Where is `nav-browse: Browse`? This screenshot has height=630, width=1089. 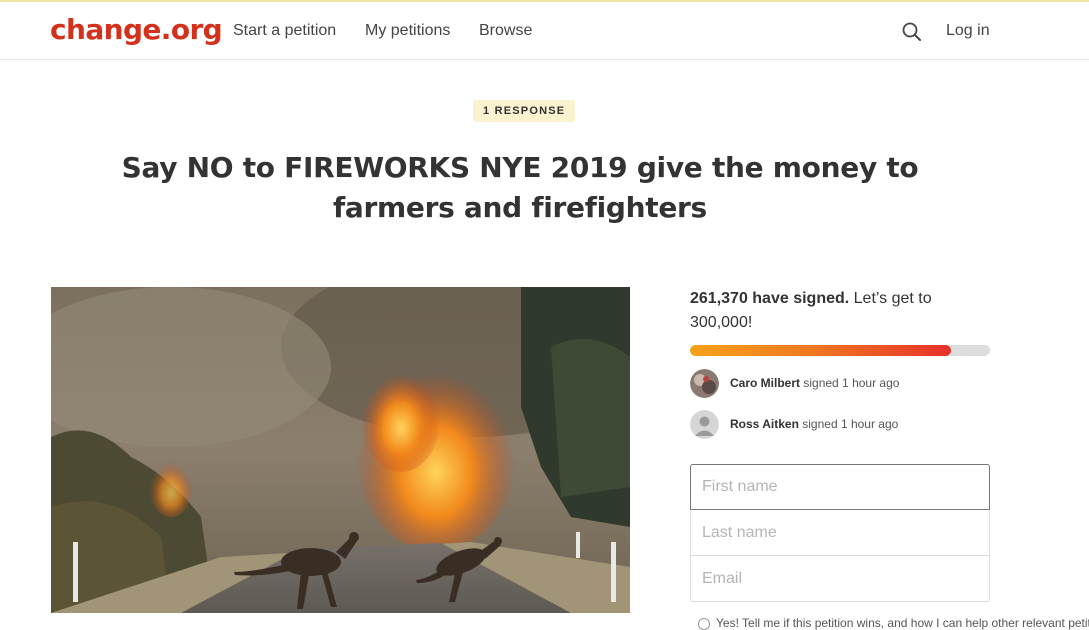
nav-browse: Browse is located at coordinates (505, 31).